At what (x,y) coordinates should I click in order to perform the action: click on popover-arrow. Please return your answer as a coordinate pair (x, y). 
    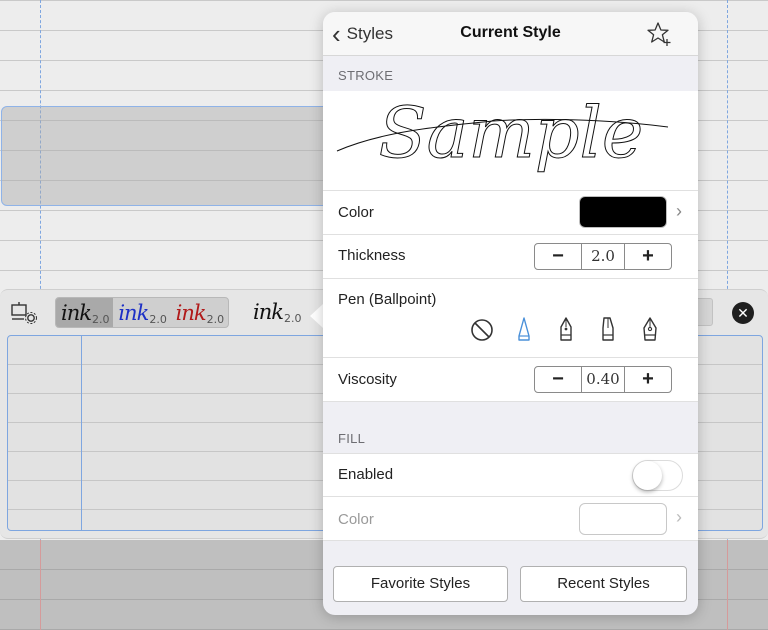
    Looking at the image, I should click on (316, 316).